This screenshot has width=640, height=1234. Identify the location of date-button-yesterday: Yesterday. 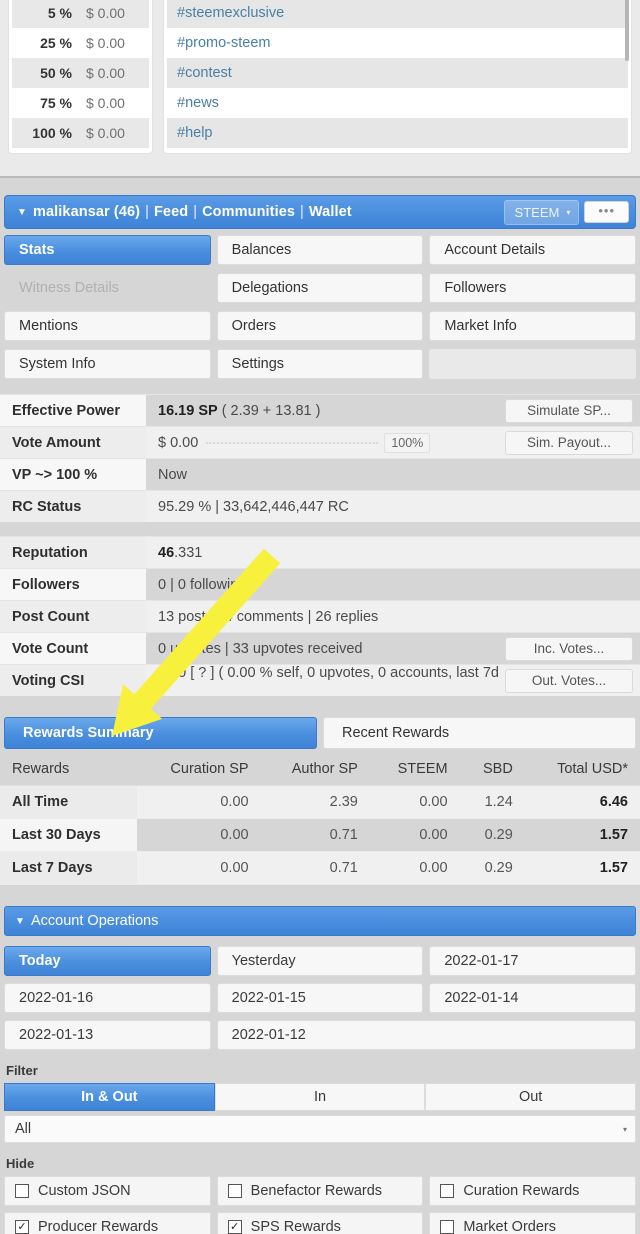
(320, 961).